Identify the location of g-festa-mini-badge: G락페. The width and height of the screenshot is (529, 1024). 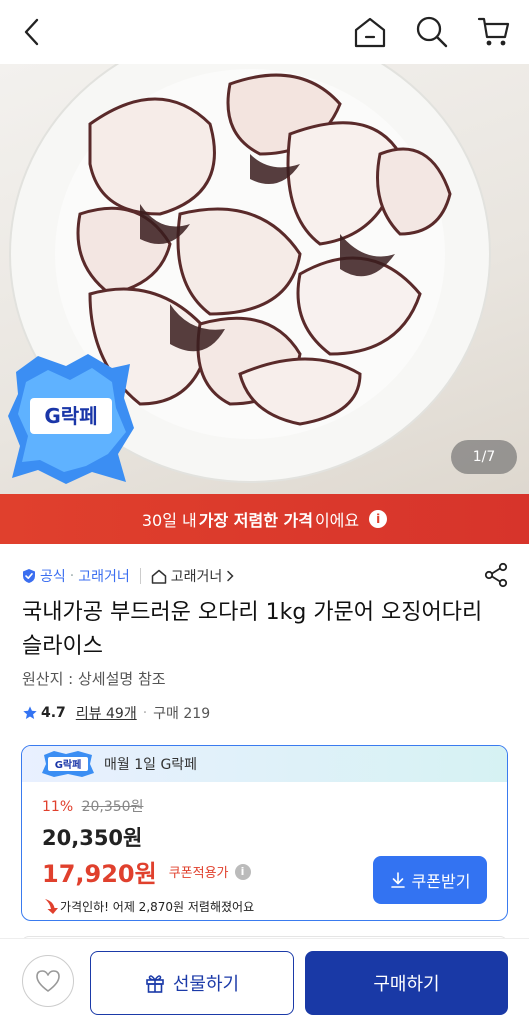
(68, 764).